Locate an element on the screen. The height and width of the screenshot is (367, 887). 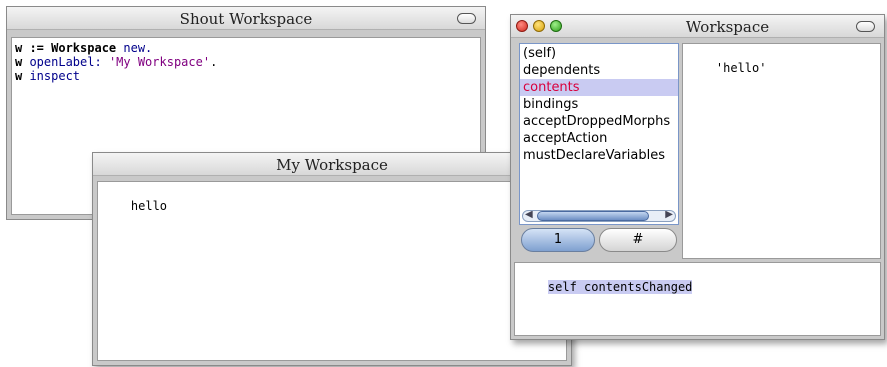
field-list-item: (self) is located at coordinates (599, 53).